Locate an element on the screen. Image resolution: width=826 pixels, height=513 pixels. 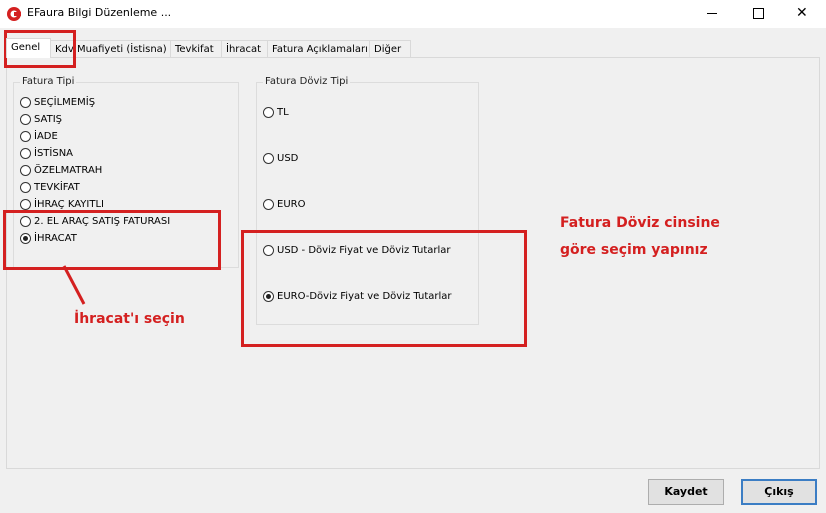
tab-label: Diğer is located at coordinates (388, 49).